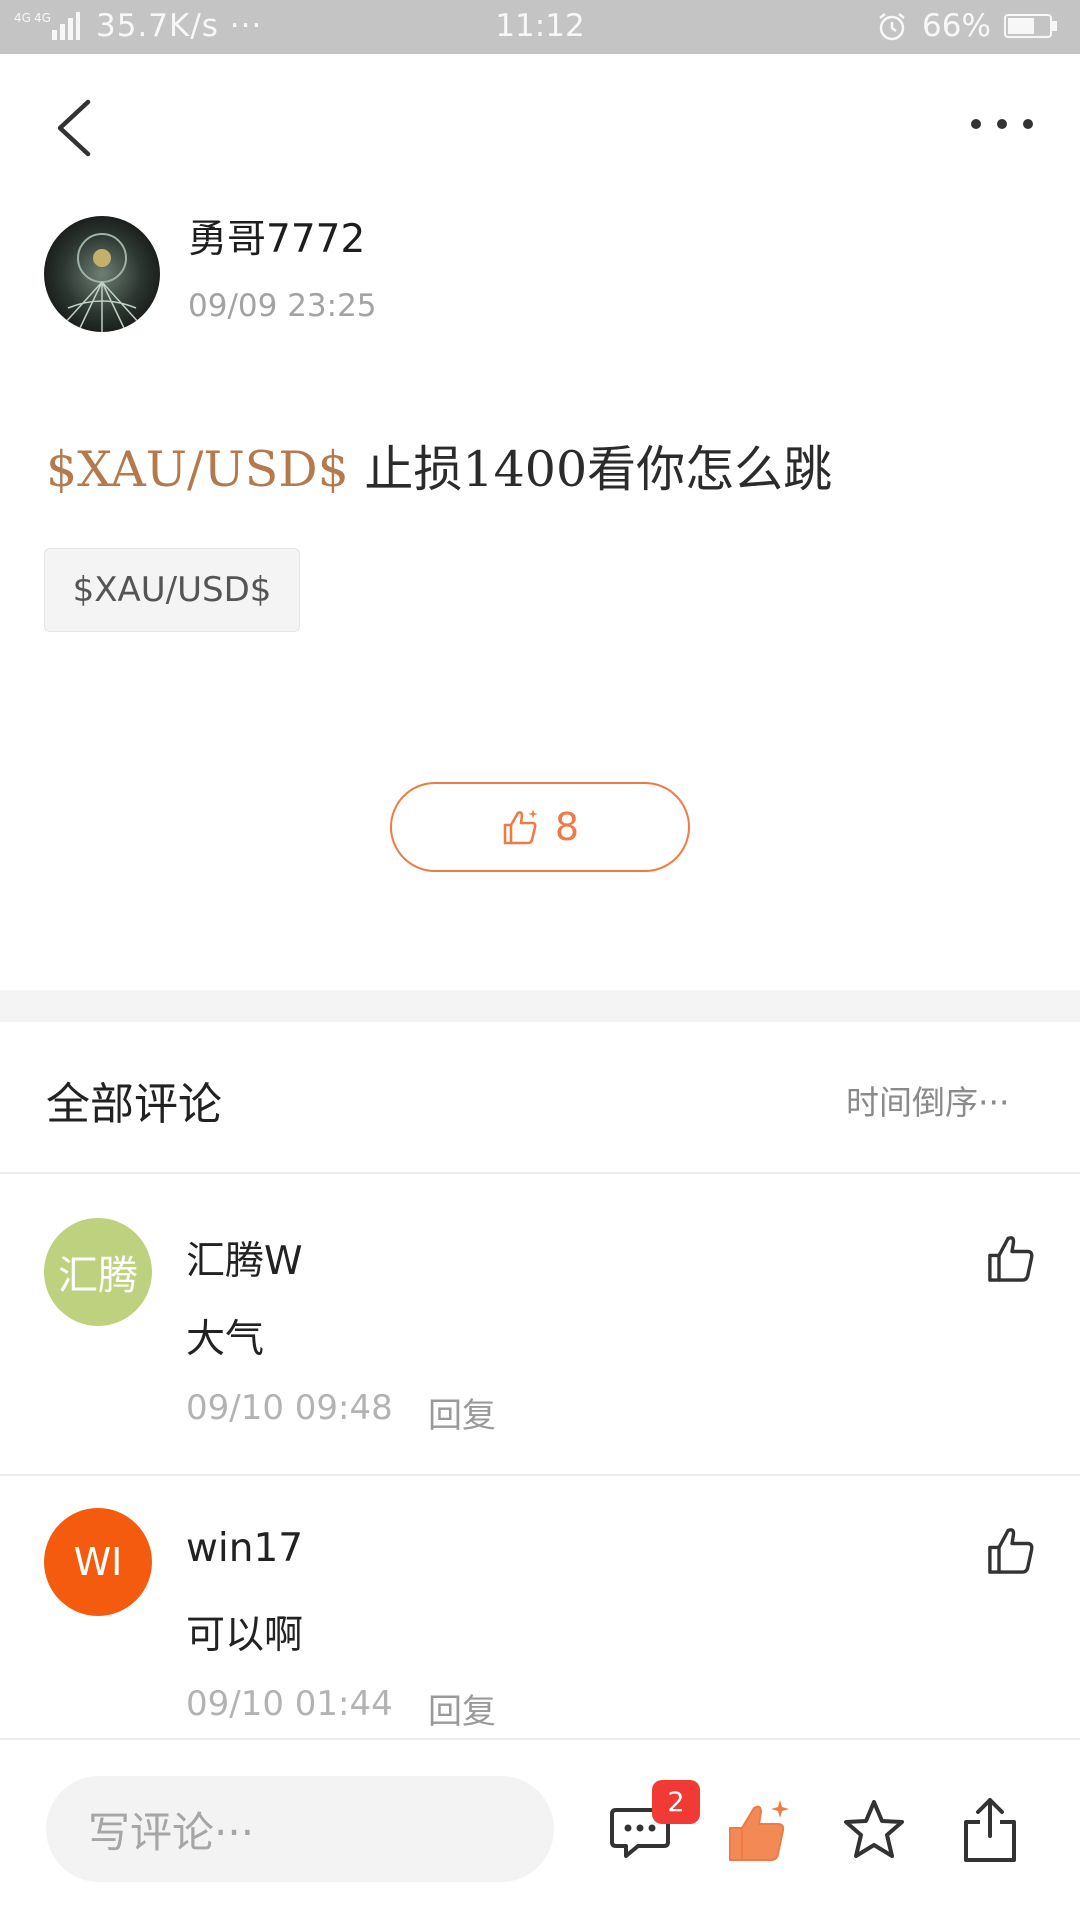 This screenshot has height=1920, width=1080. Describe the element at coordinates (171, 1832) in the screenshot. I see `comment-input-placeholder: 写评论···` at that location.